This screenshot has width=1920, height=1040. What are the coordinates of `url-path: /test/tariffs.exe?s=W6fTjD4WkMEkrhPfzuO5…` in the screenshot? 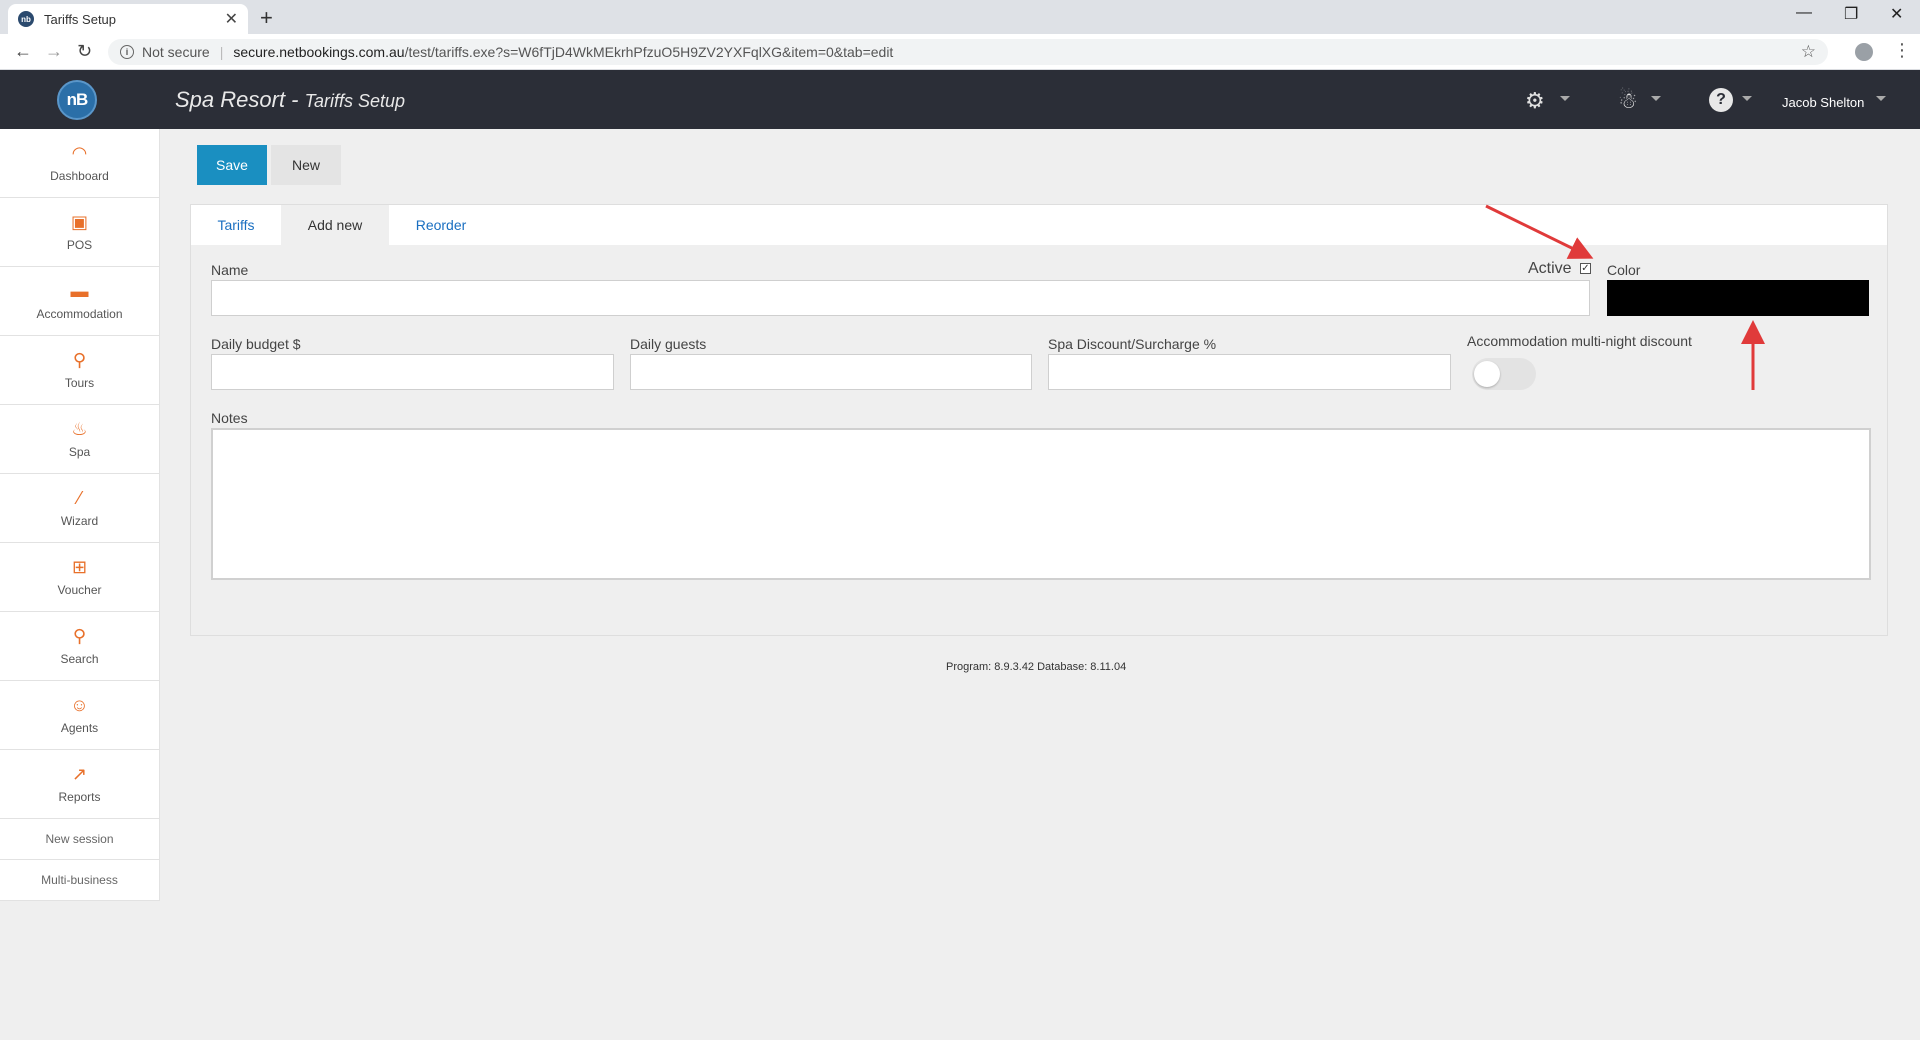 It's located at (649, 52).